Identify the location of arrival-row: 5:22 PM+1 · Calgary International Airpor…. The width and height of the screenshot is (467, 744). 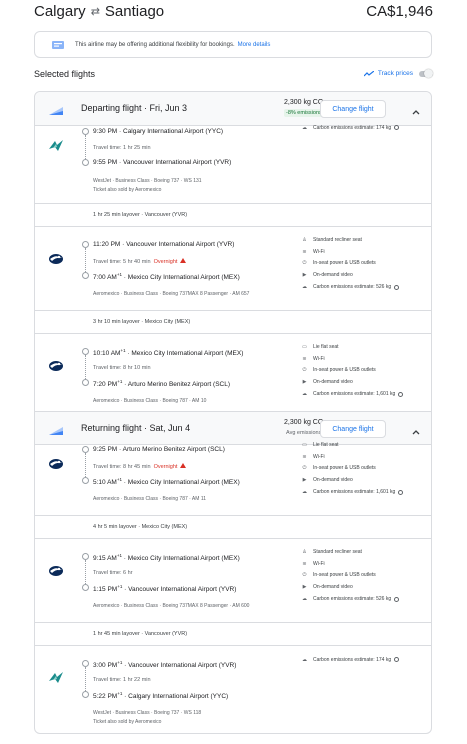
(161, 696).